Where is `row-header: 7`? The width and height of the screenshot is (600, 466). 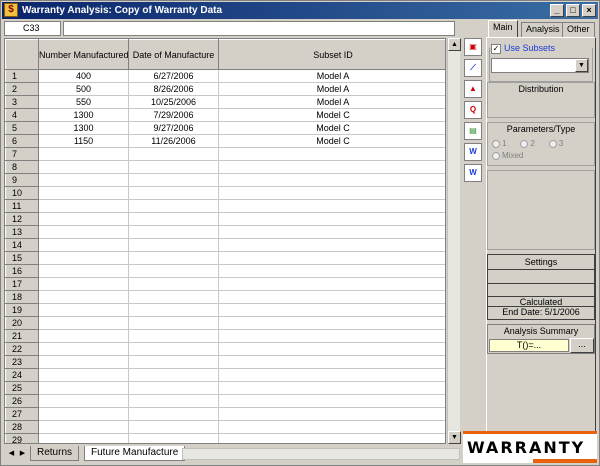 row-header: 7 is located at coordinates (22, 154).